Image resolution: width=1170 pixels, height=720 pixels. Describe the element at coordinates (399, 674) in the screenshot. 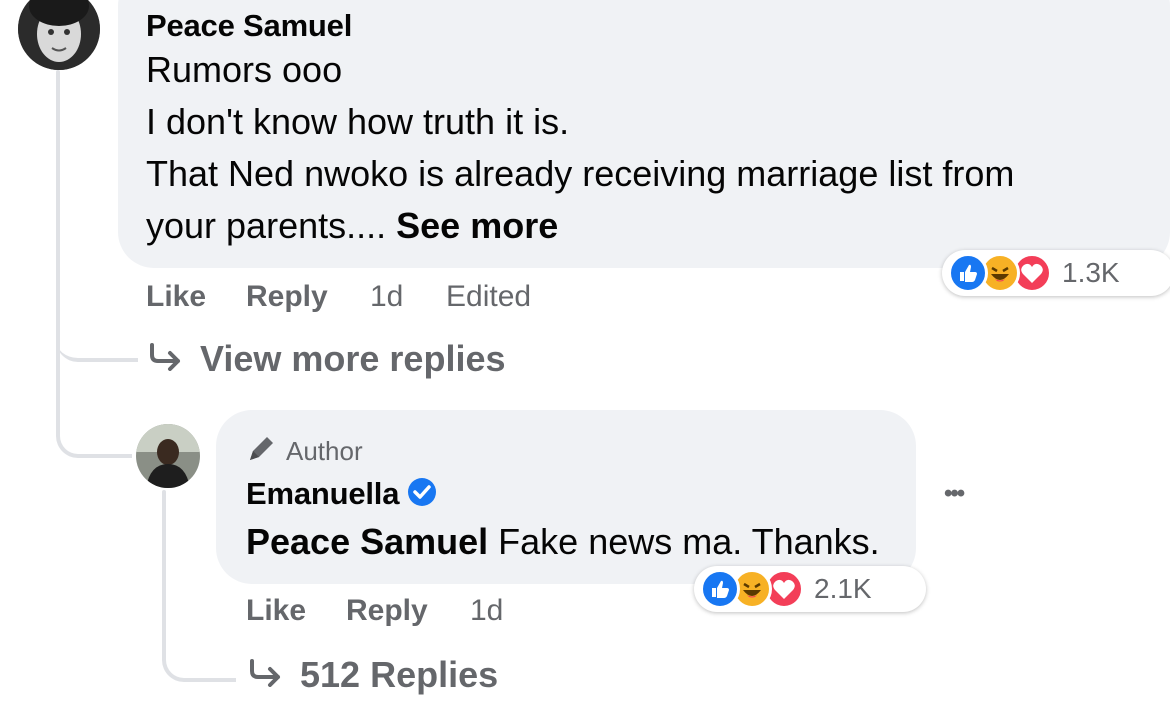

I see `replies-link-label: 512 Replies` at that location.